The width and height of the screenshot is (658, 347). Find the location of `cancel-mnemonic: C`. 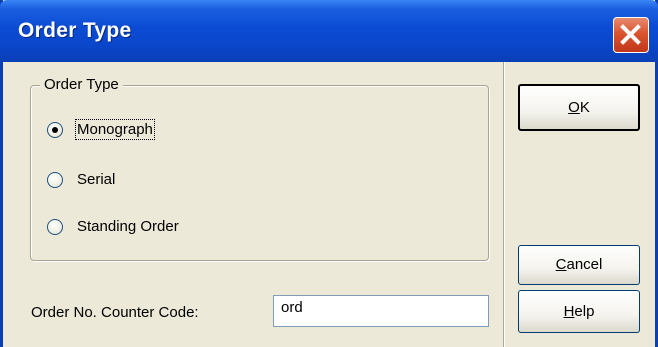

cancel-mnemonic: C is located at coordinates (561, 264).